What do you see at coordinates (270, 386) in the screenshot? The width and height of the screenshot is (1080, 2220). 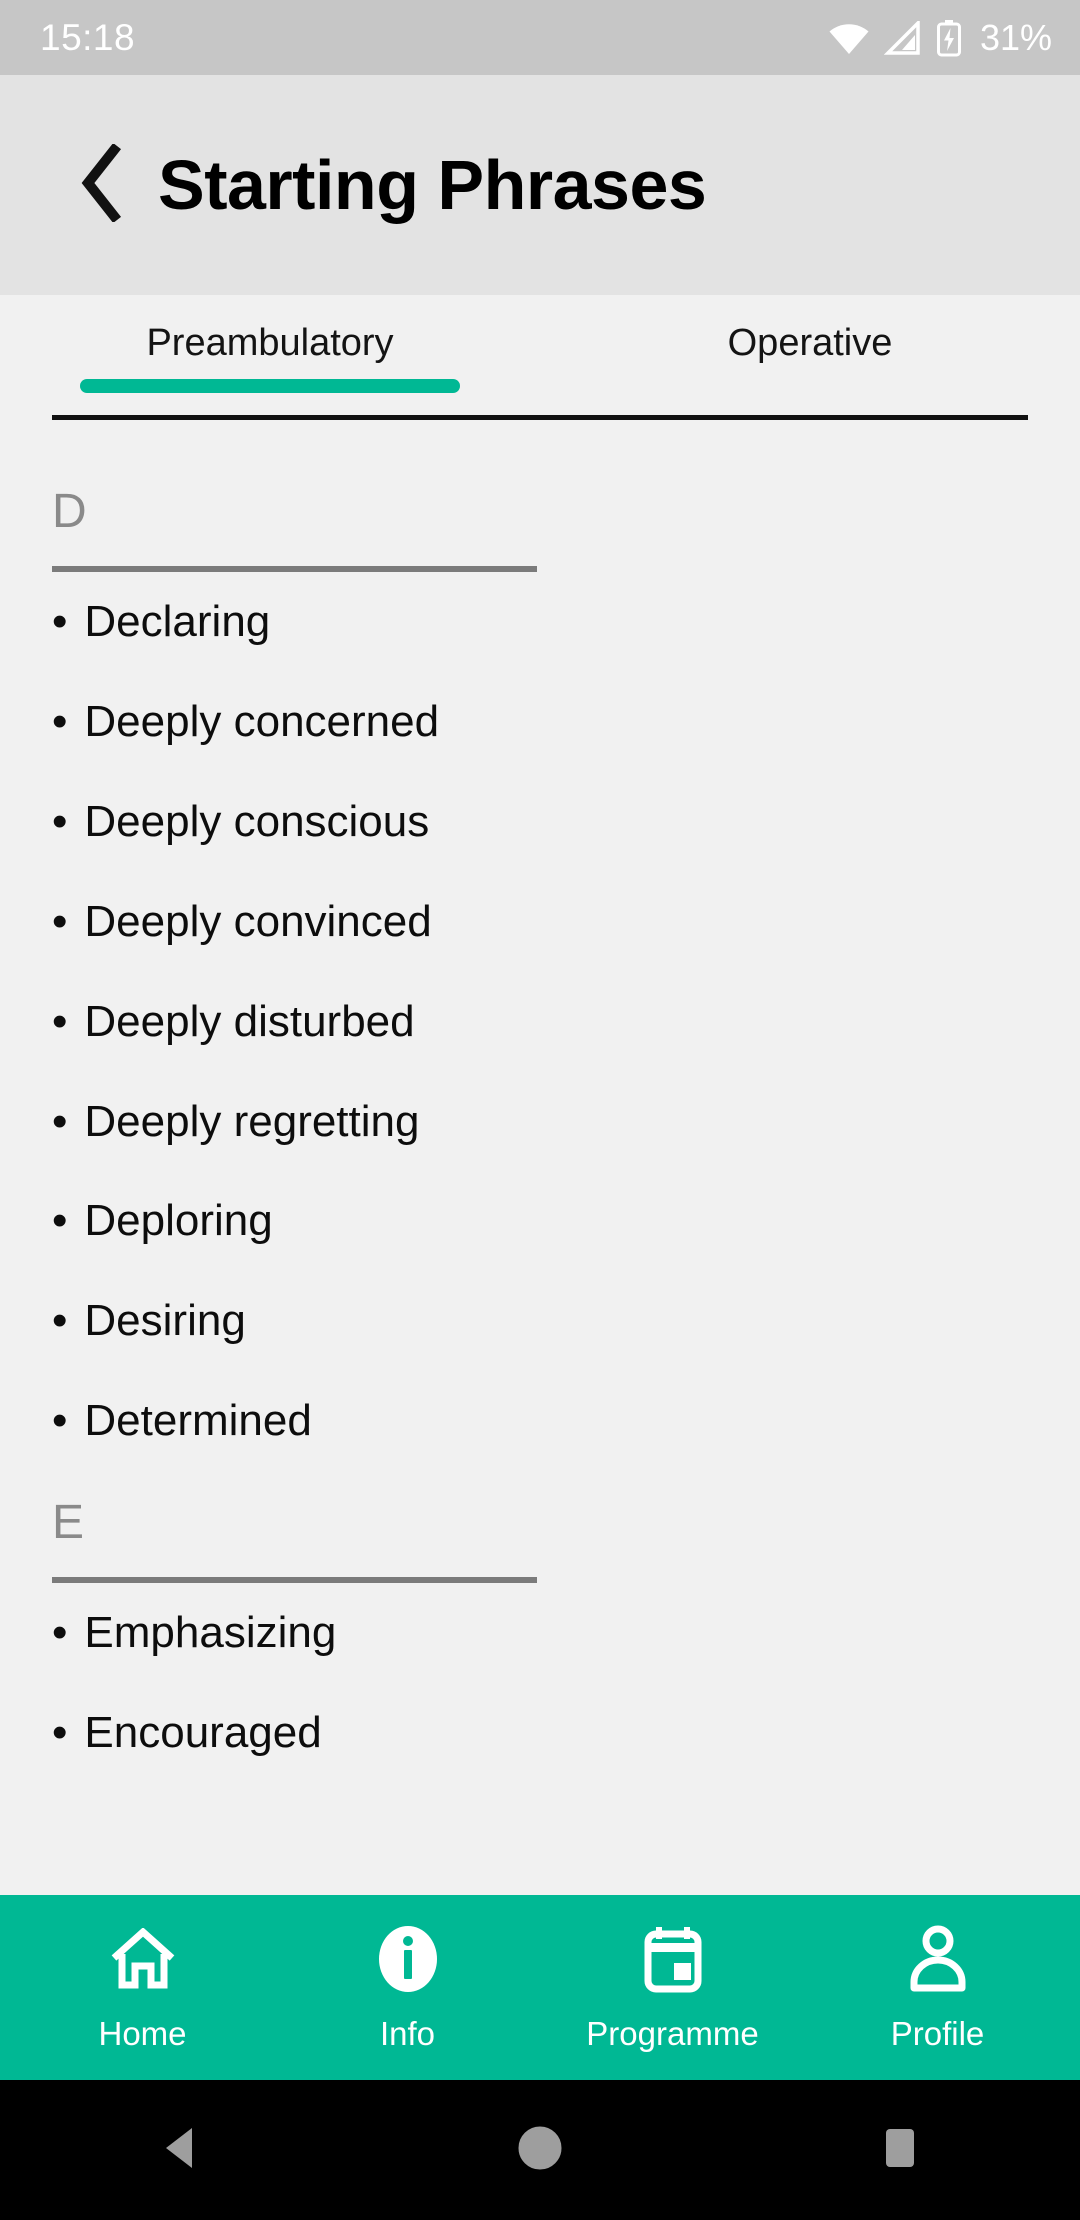 I see `tab-active-indicator` at bounding box center [270, 386].